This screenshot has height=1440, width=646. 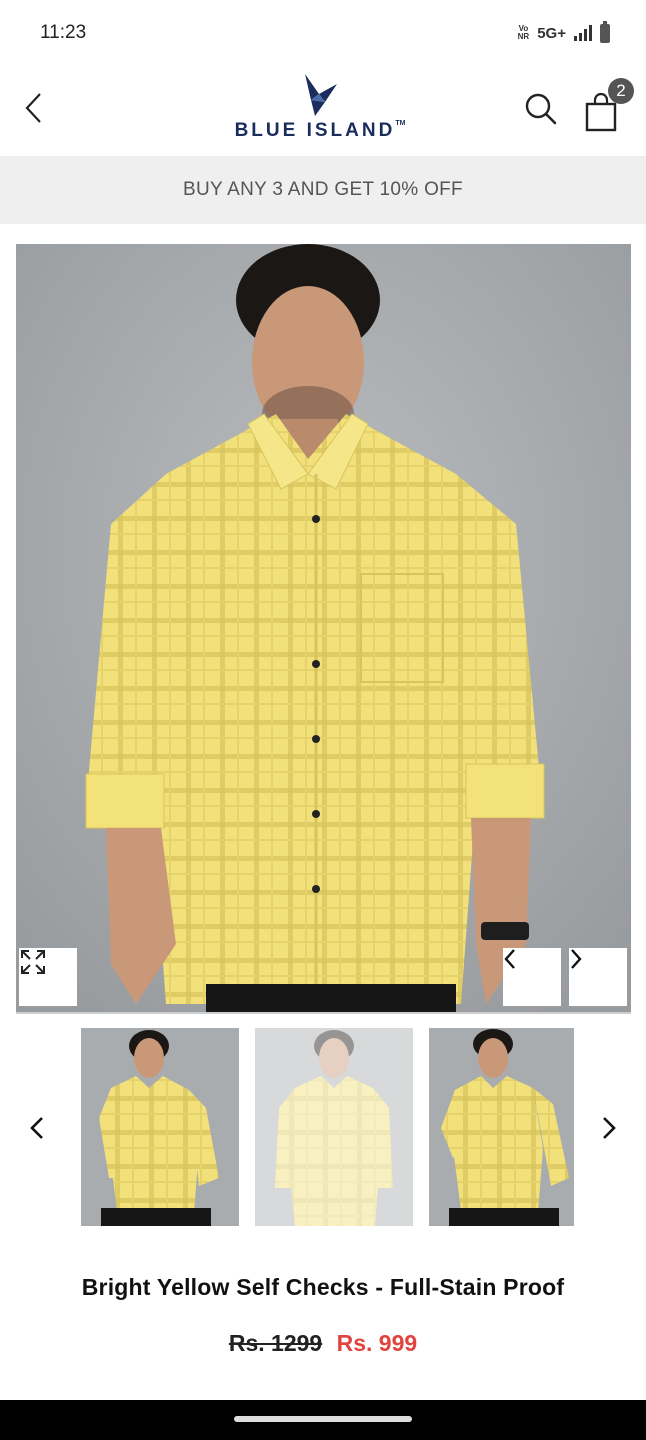 I want to click on app-header: BLUE ISLANDTM 2, so click(x=323, y=111).